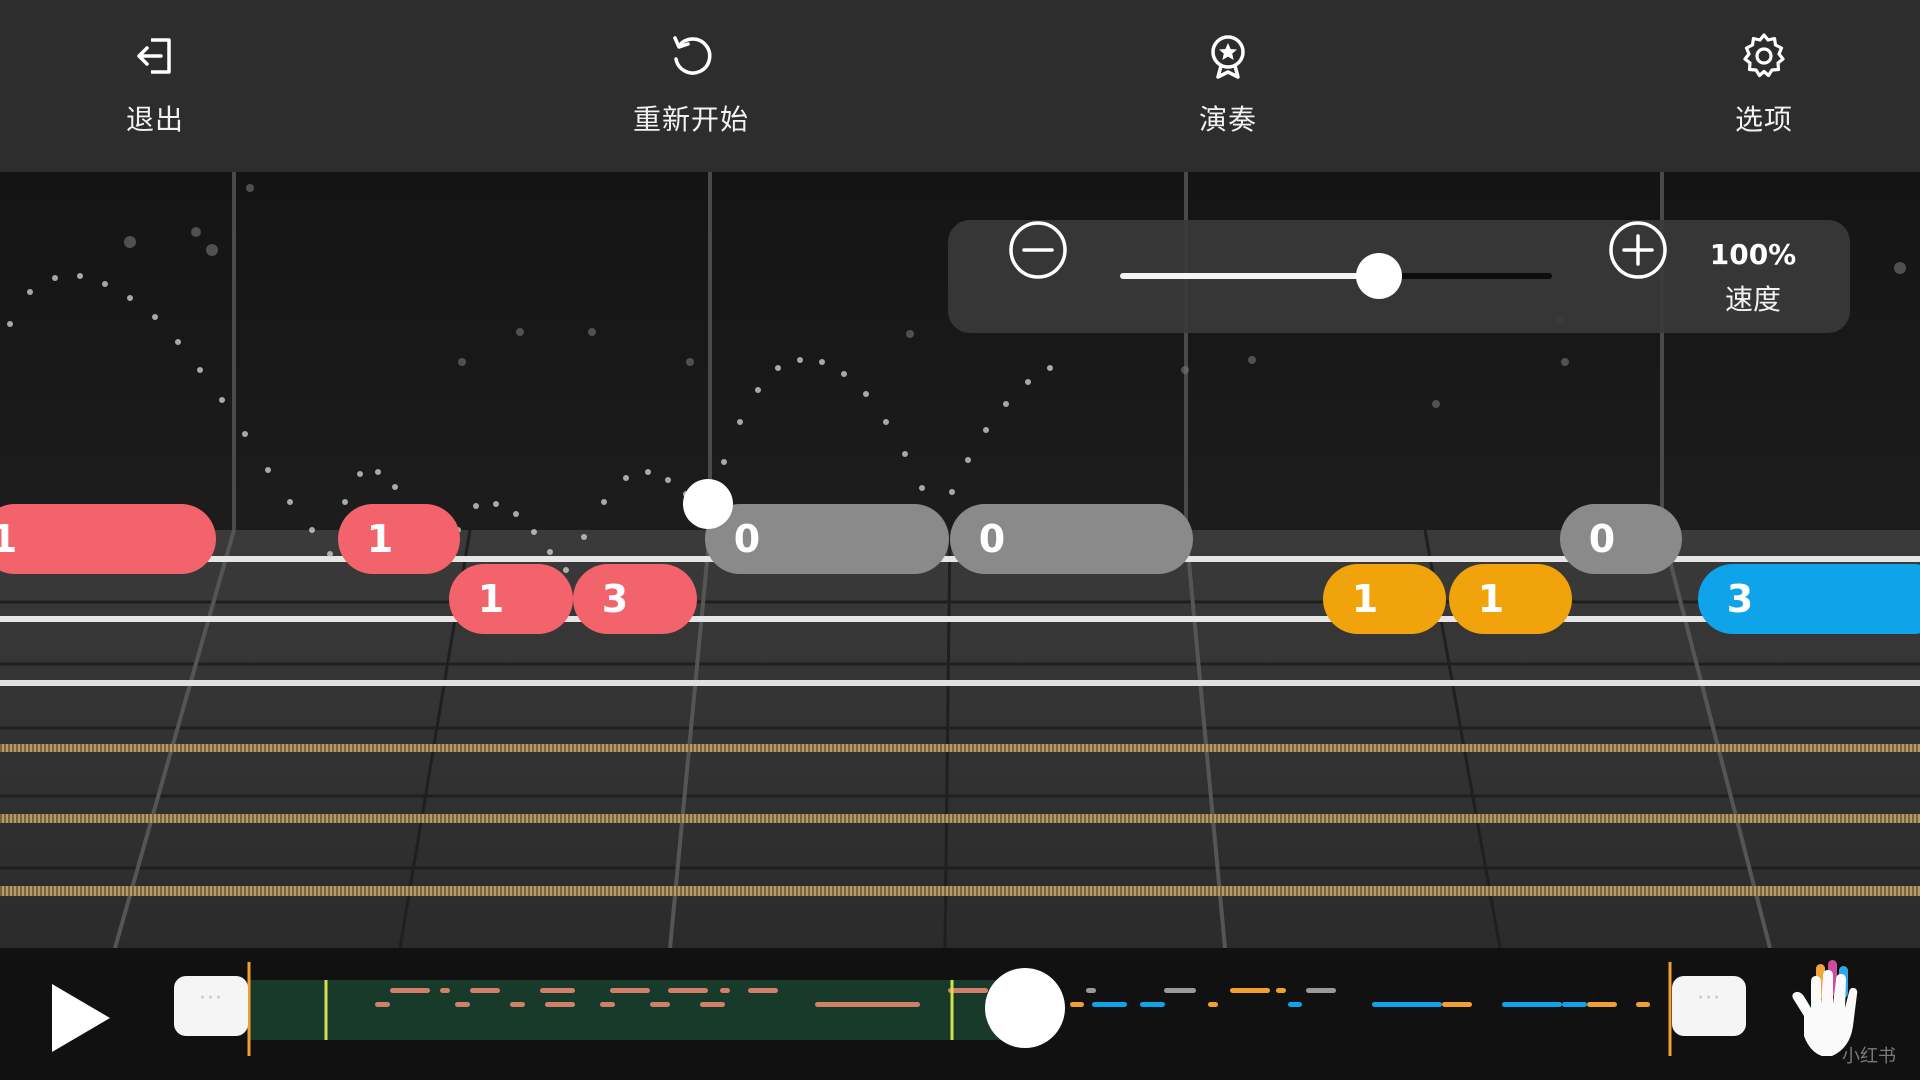 The image size is (1920, 1080). I want to click on play-mode-label: 演奏, so click(1227, 119).